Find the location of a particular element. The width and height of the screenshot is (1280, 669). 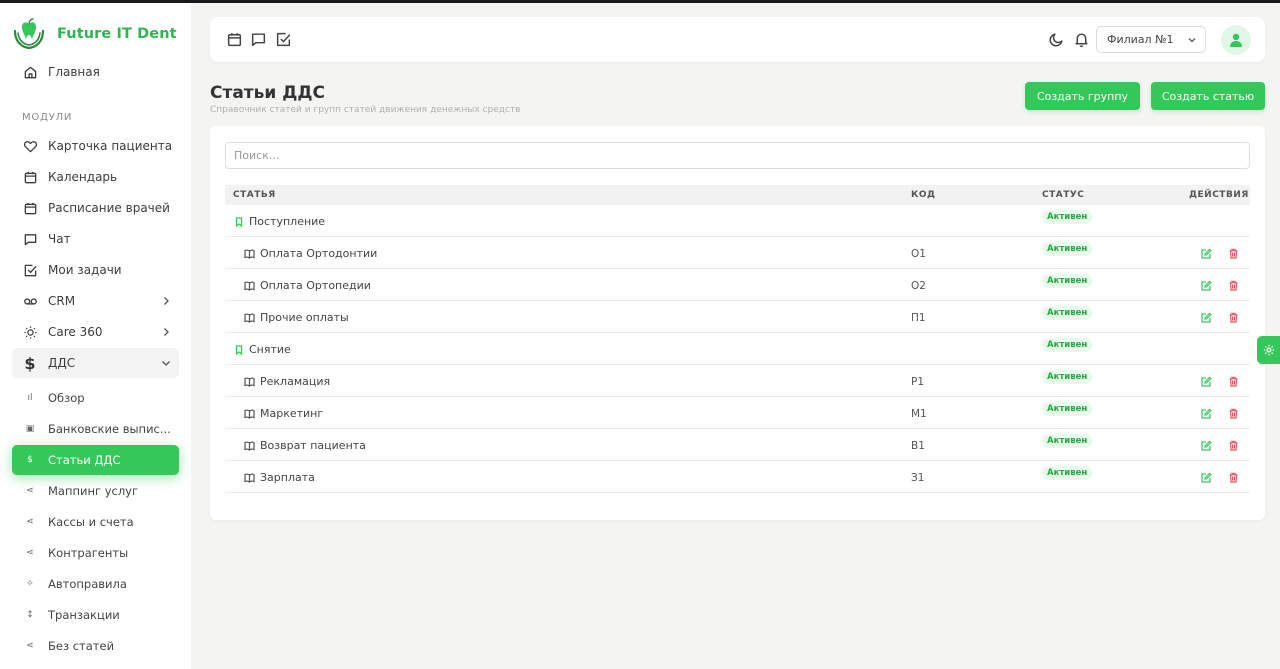

table-row: Маркетинг М1 Активен is located at coordinates (737, 413).